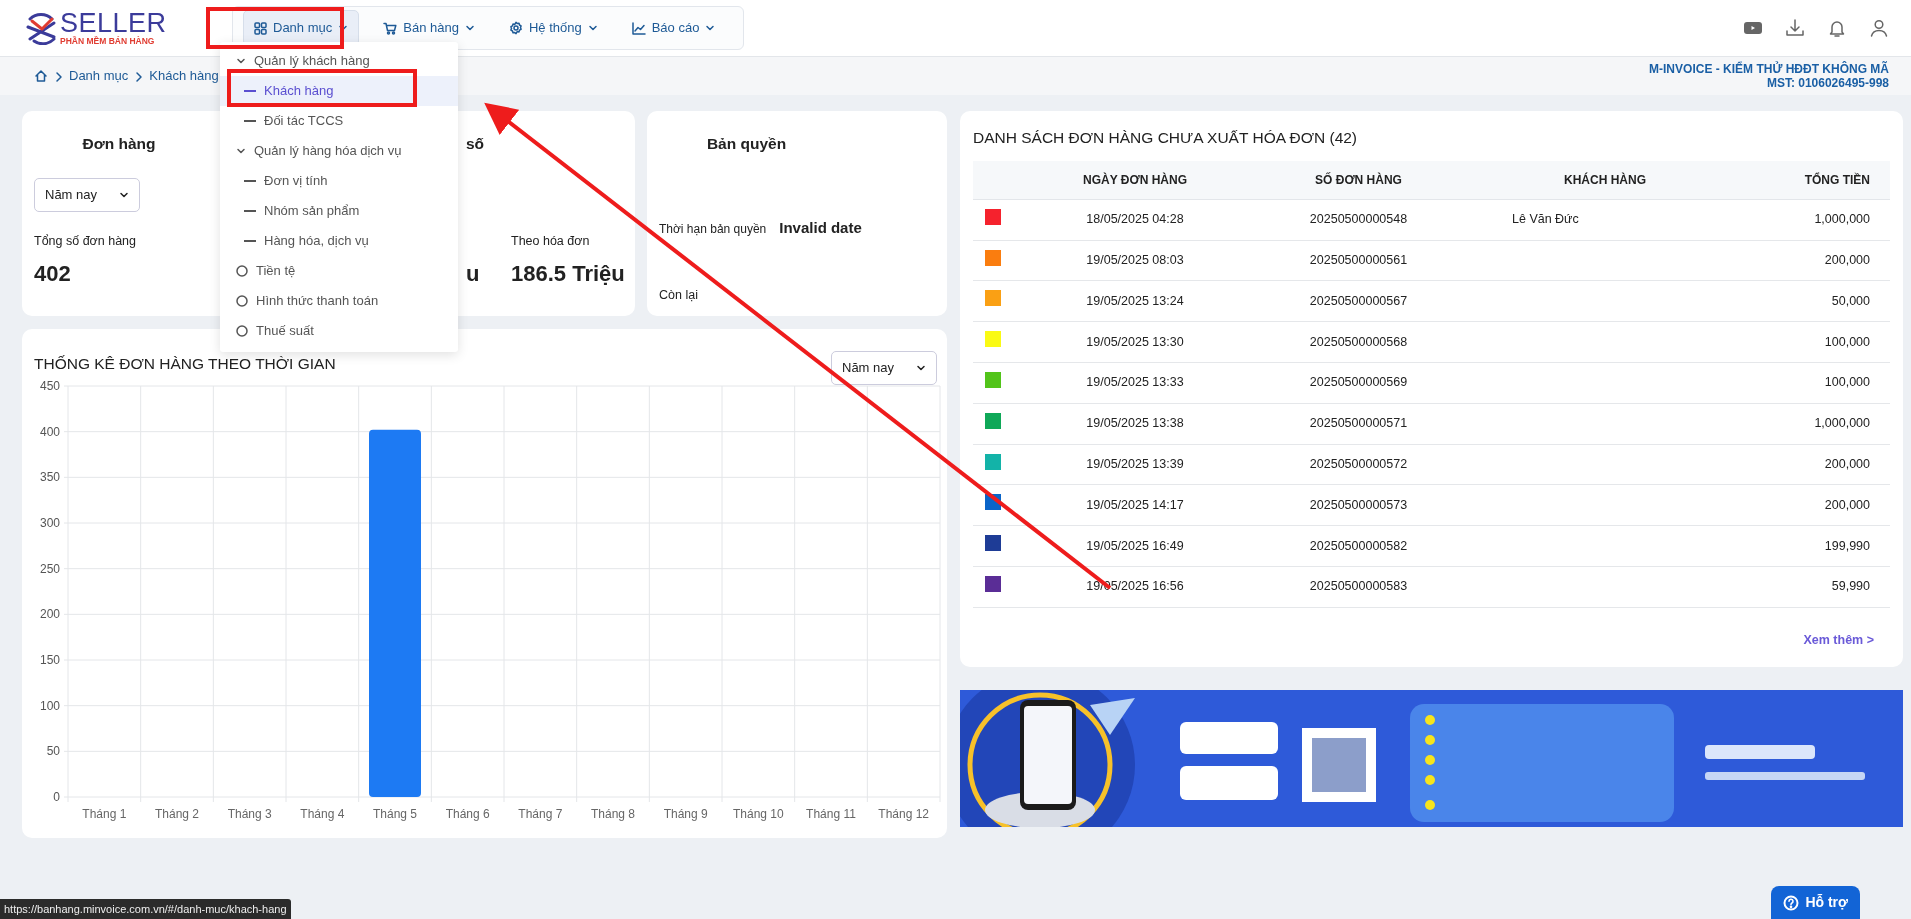 Image resolution: width=1911 pixels, height=919 pixels. Describe the element at coordinates (1135, 301) in the screenshot. I see `table-cell: 19/05/2025 13:24` at that location.